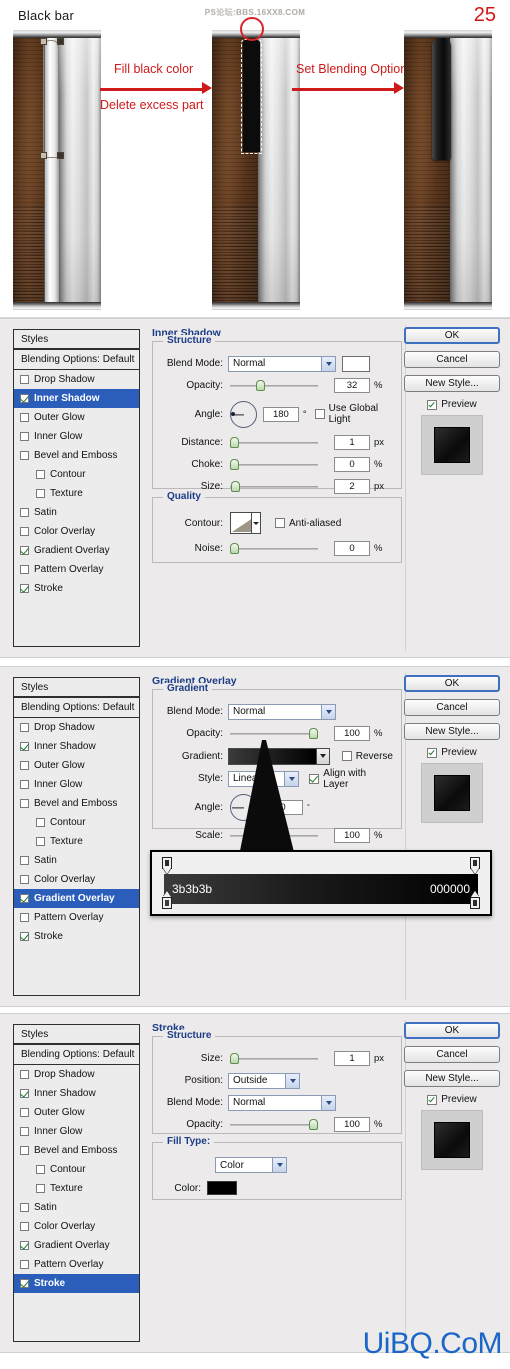  What do you see at coordinates (251, 1165) in the screenshot?
I see `fill-type-select: Color` at bounding box center [251, 1165].